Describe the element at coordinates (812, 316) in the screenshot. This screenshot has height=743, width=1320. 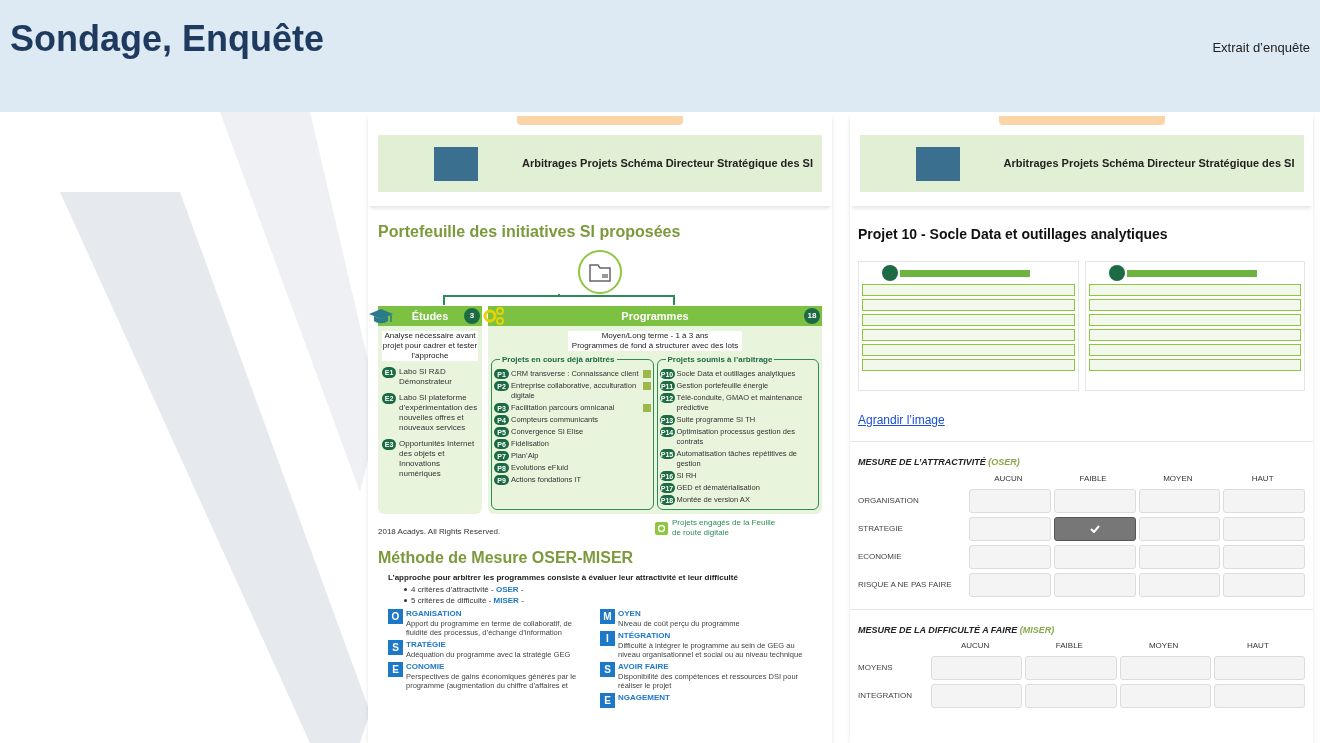
I see `count-badge: 18` at that location.